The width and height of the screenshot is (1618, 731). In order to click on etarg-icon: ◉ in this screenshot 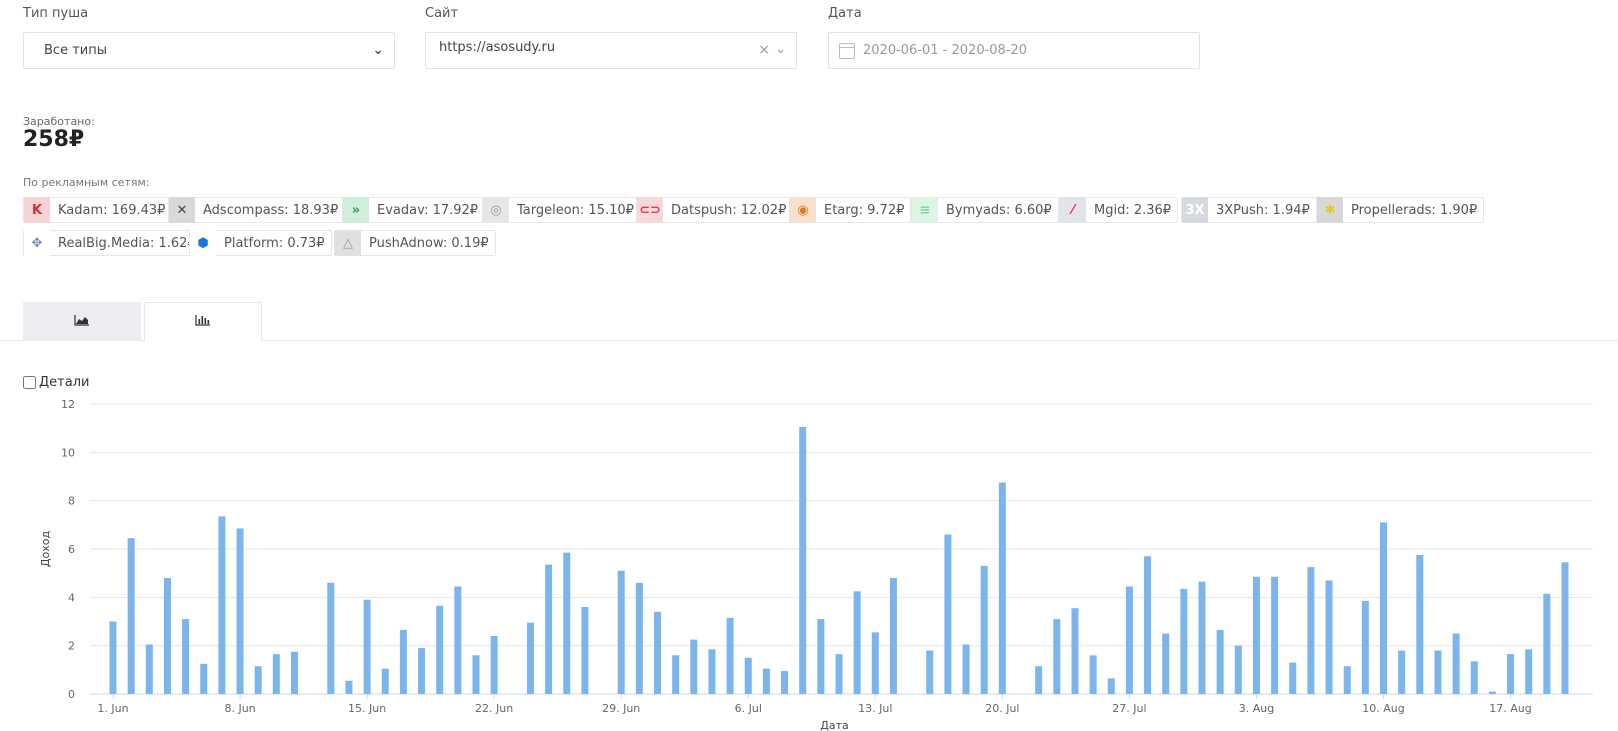, I will do `click(803, 210)`.